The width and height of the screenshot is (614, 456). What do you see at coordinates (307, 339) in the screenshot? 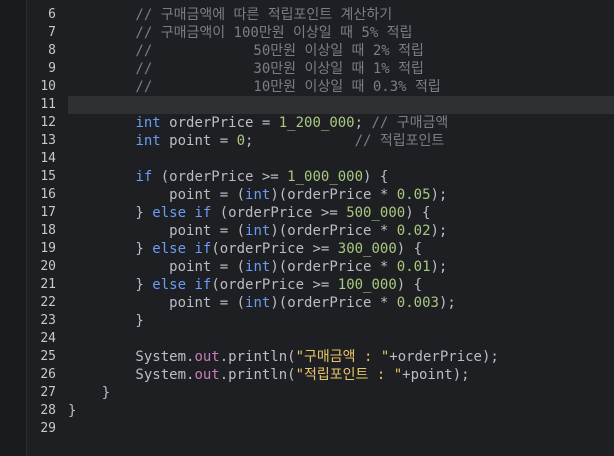
I see `code-line: 24` at bounding box center [307, 339].